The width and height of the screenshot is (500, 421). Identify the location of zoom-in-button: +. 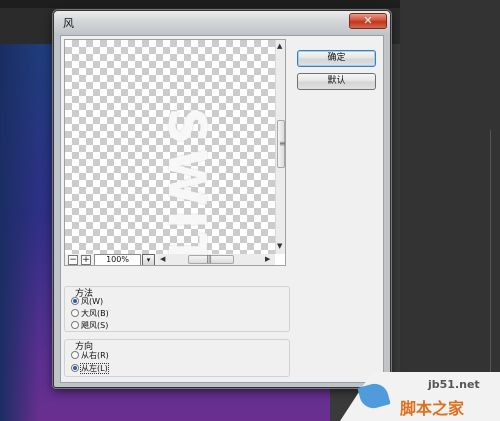
(86, 260).